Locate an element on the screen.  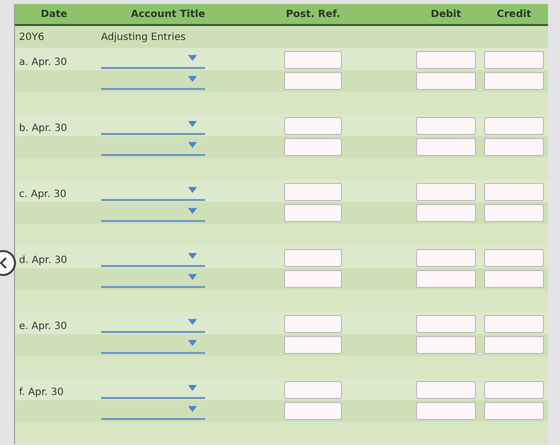
entry-date: f. Apr. 30 is located at coordinates (41, 392).